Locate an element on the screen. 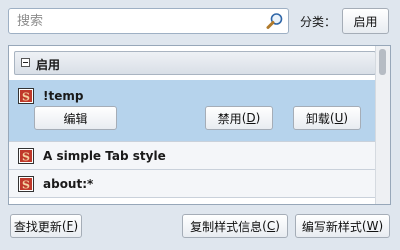  item-name: !temp is located at coordinates (63, 96).